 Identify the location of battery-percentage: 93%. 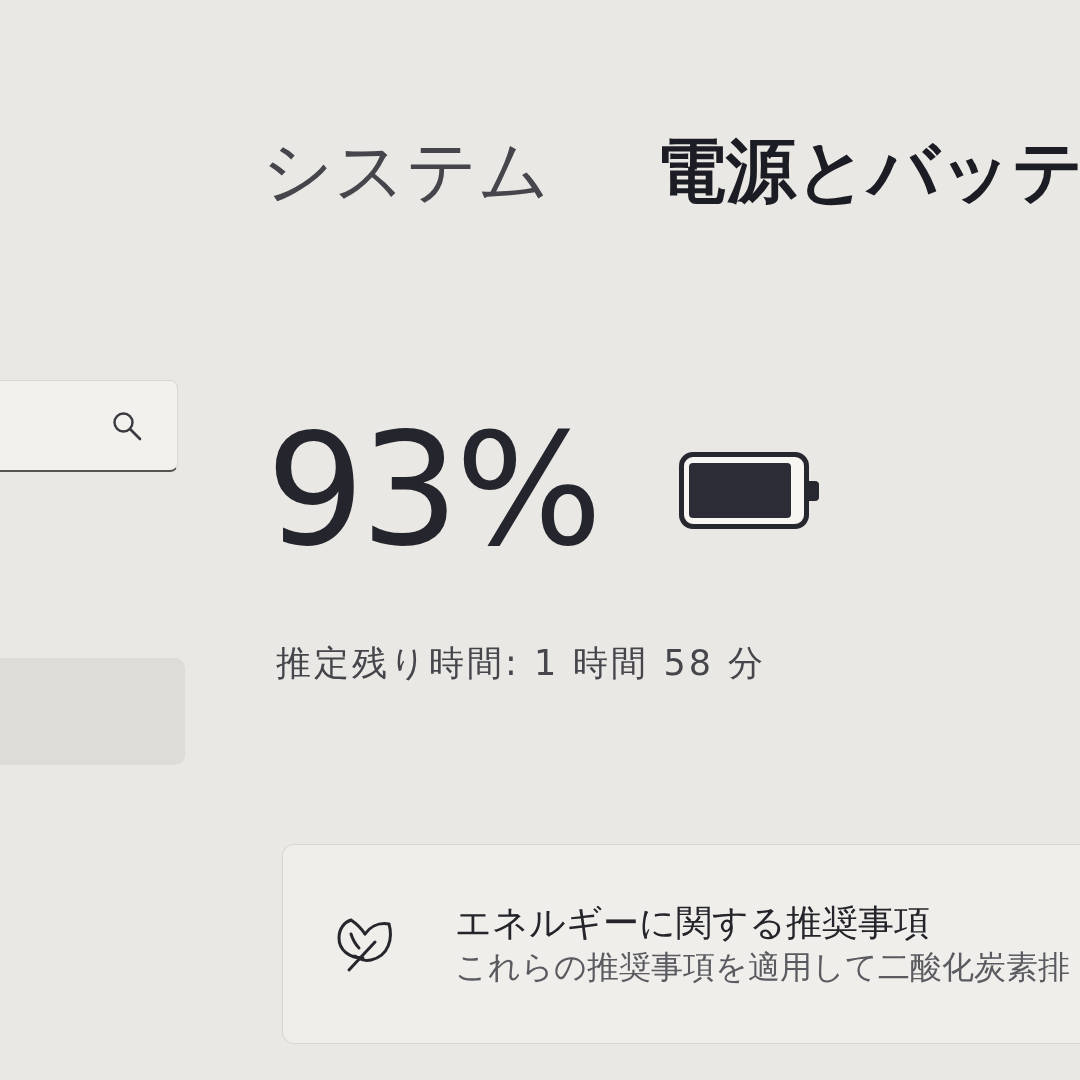
(432, 490).